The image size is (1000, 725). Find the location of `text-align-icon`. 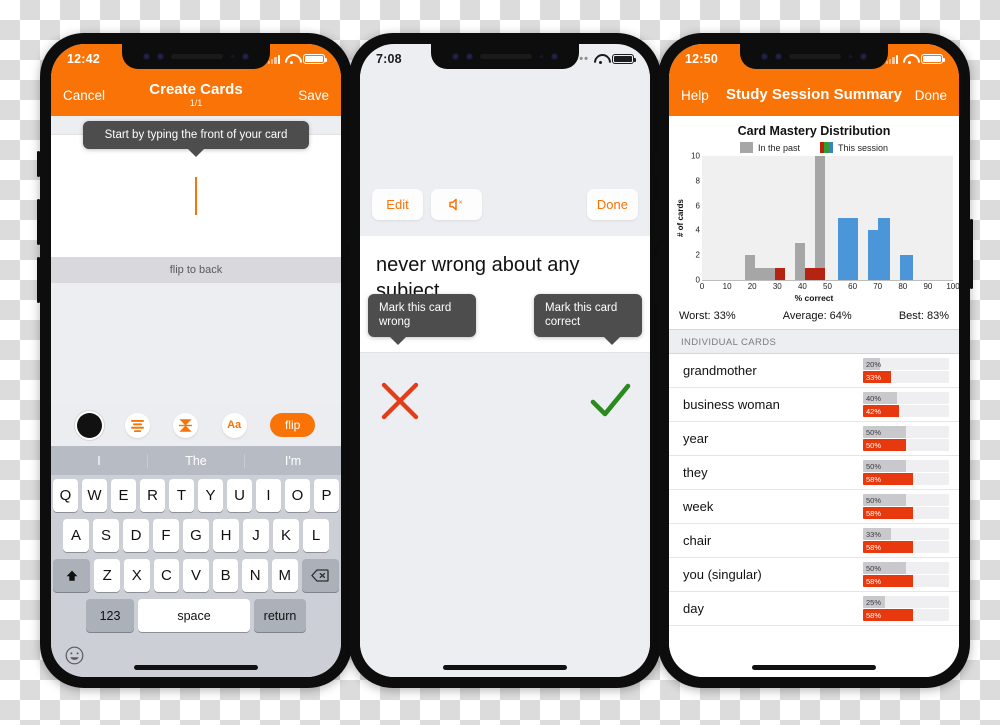

text-align-icon is located at coordinates (137, 425).